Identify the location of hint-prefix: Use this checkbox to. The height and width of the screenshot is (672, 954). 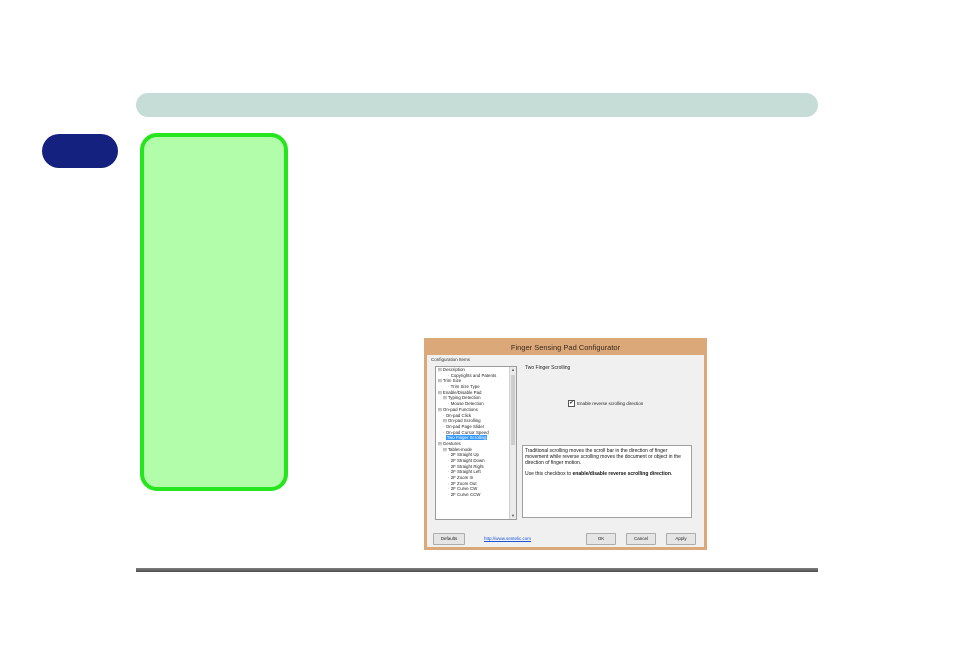
(549, 474).